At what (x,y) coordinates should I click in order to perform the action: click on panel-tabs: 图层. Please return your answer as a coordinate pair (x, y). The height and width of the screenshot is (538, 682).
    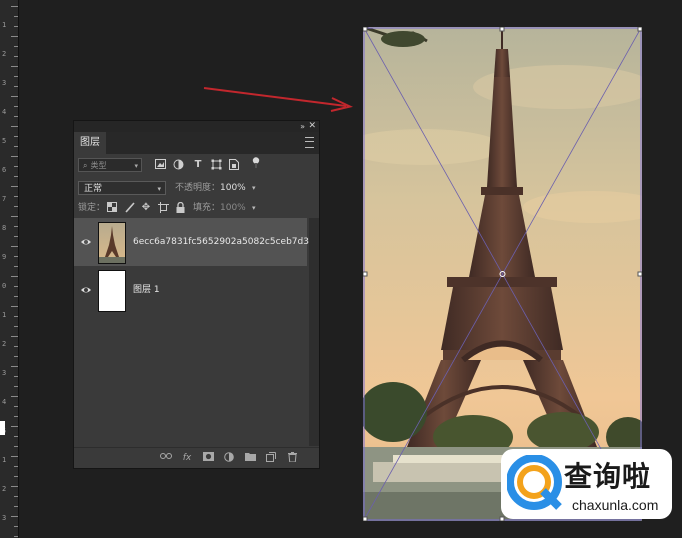
    Looking at the image, I should click on (196, 143).